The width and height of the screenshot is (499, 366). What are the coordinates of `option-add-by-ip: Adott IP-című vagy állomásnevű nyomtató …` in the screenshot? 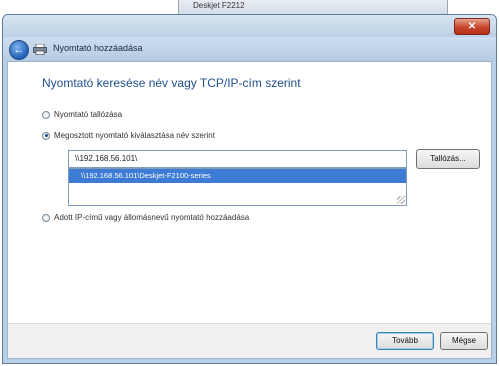 It's located at (145, 217).